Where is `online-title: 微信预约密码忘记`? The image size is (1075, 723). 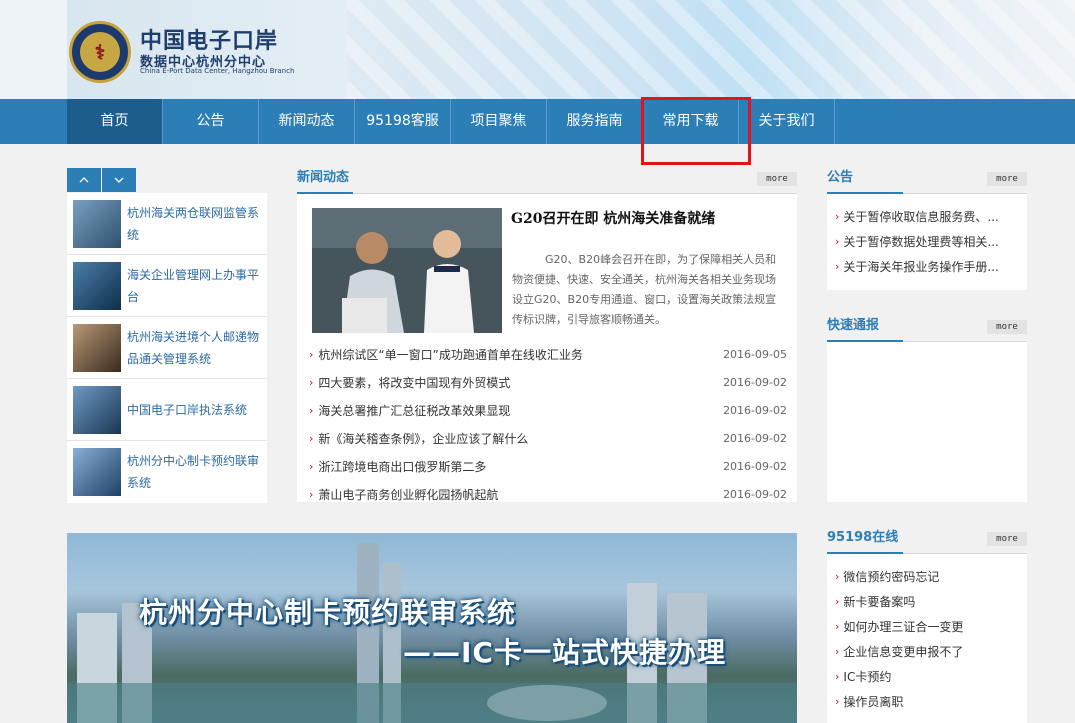 online-title: 微信预约密码忘记 is located at coordinates (891, 576).